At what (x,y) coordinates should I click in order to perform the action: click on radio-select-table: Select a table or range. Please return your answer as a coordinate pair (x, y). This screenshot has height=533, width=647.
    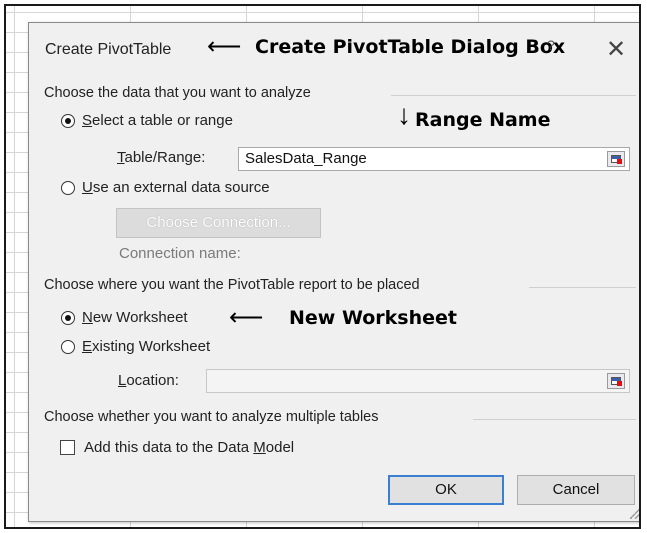
    Looking at the image, I should click on (147, 120).